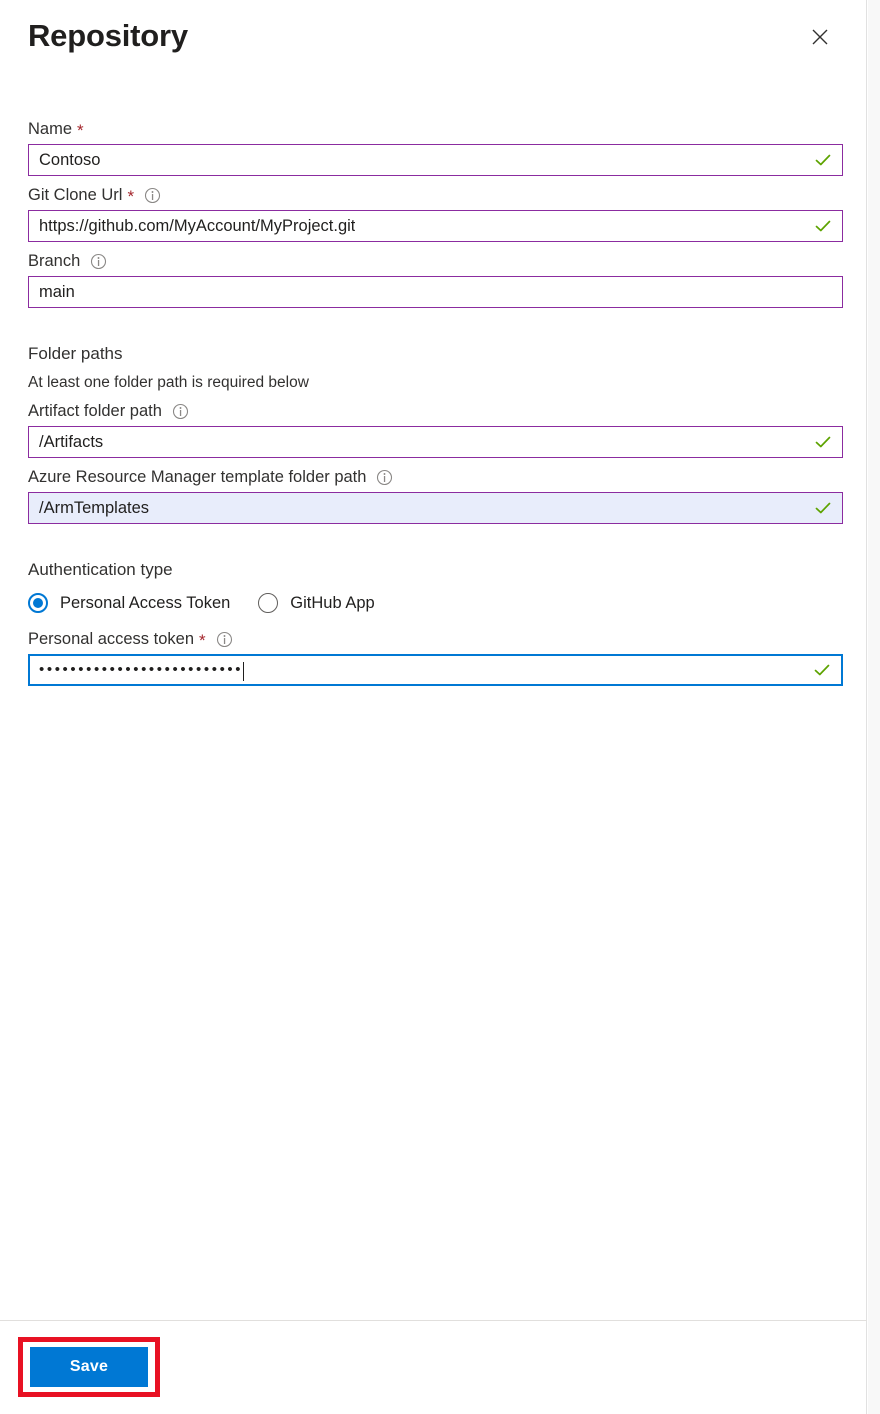  I want to click on personal-access-token-label-text: Personal access token, so click(111, 639).